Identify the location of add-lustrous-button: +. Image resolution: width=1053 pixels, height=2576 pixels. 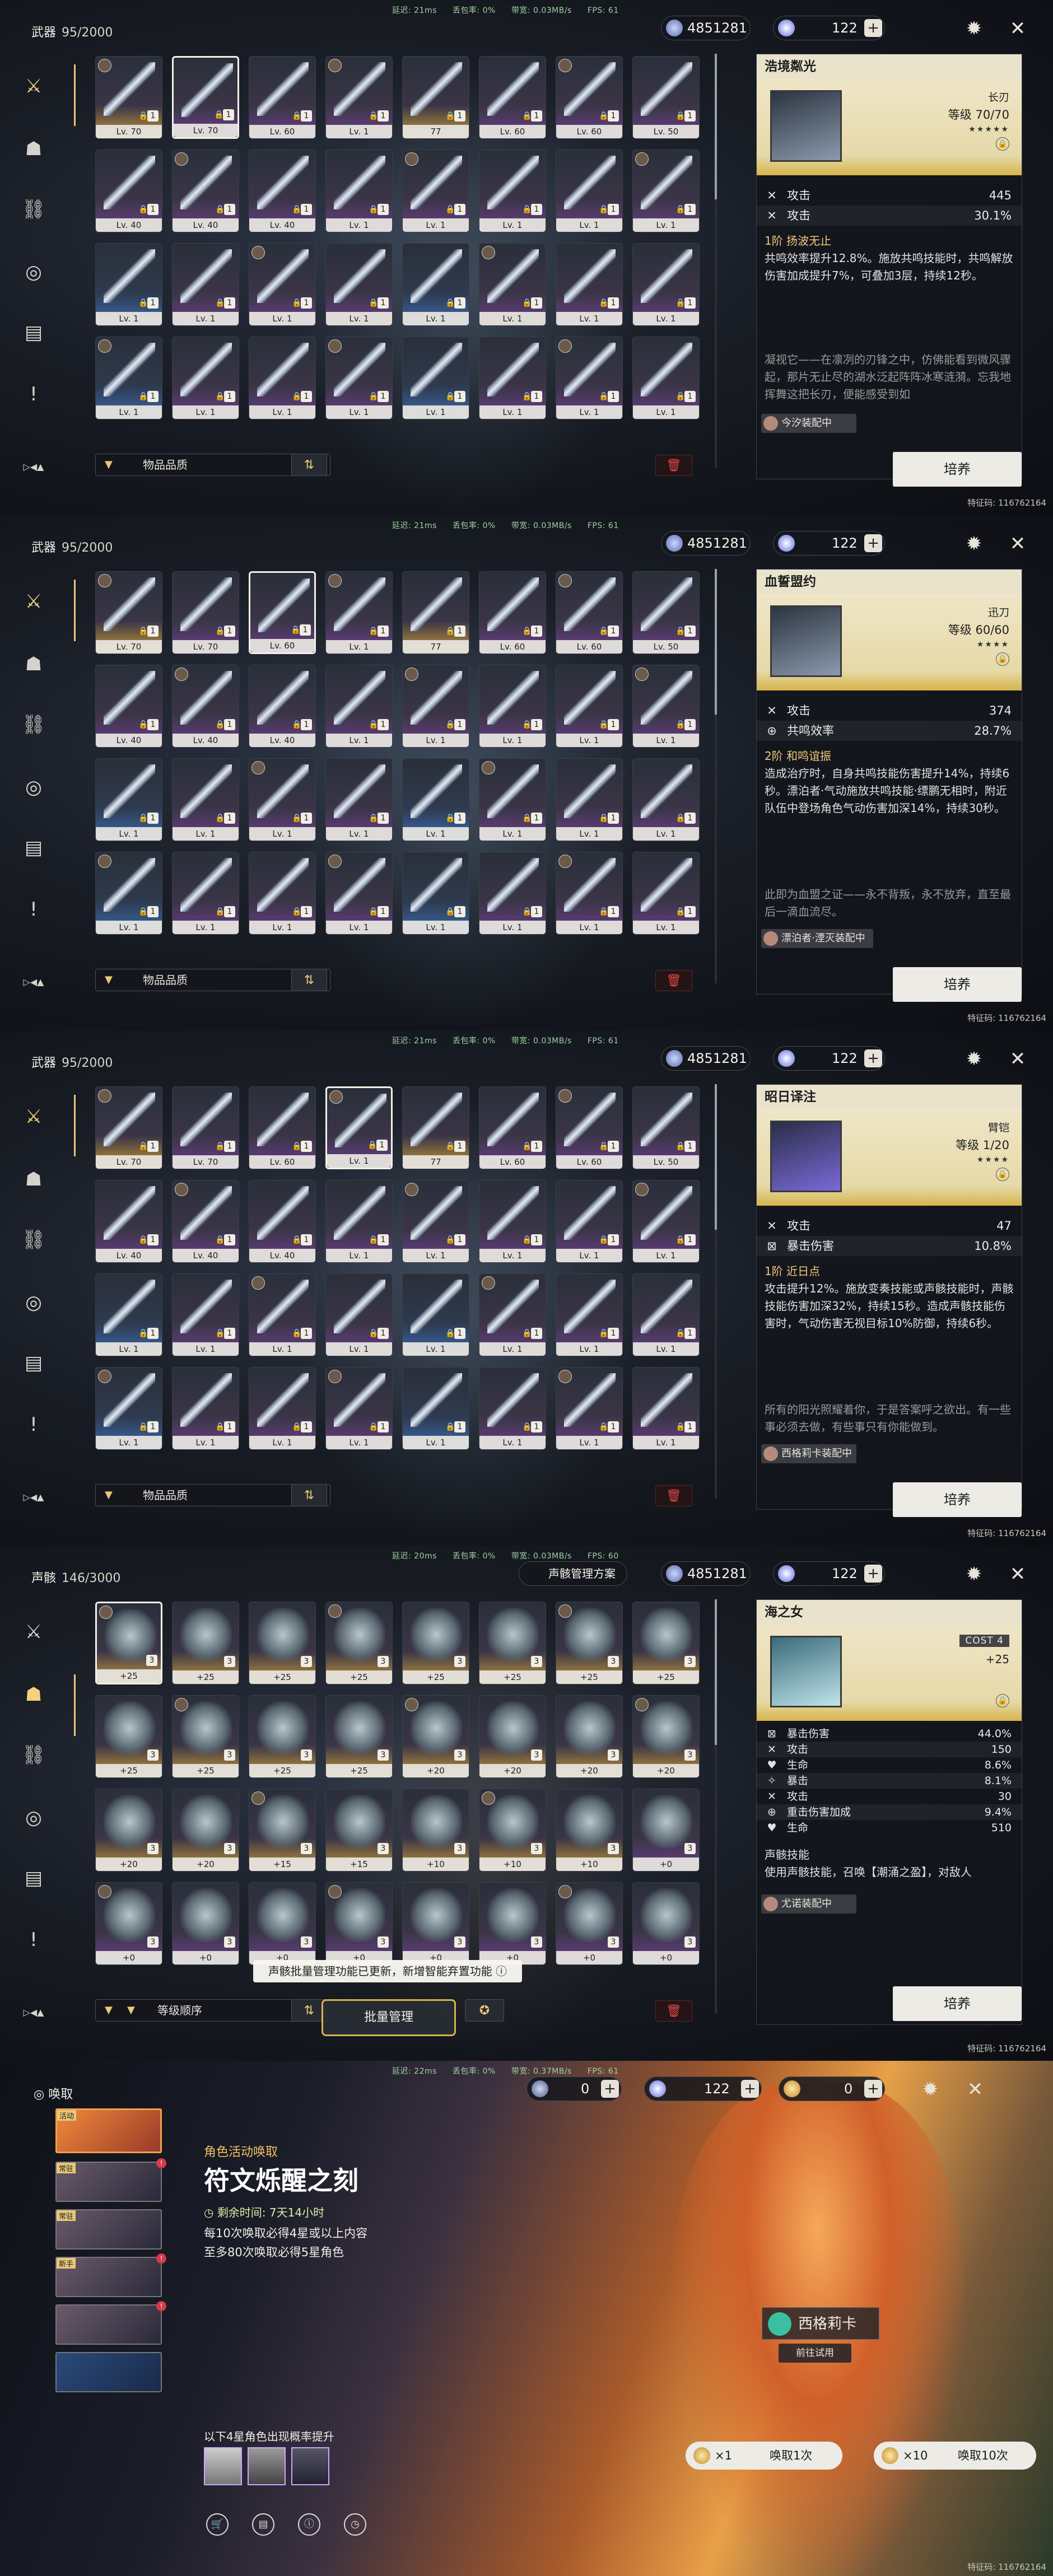
(610, 2089).